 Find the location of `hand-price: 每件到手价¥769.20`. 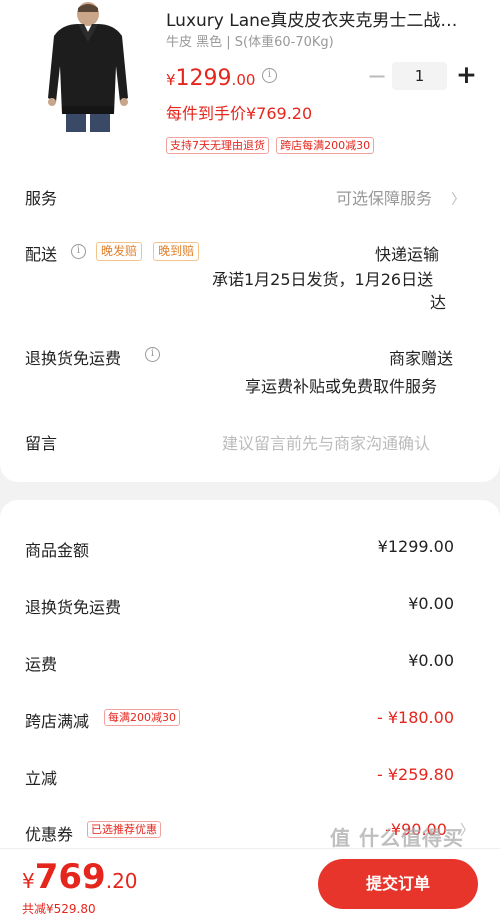

hand-price: 每件到手价¥769.20 is located at coordinates (239, 113).